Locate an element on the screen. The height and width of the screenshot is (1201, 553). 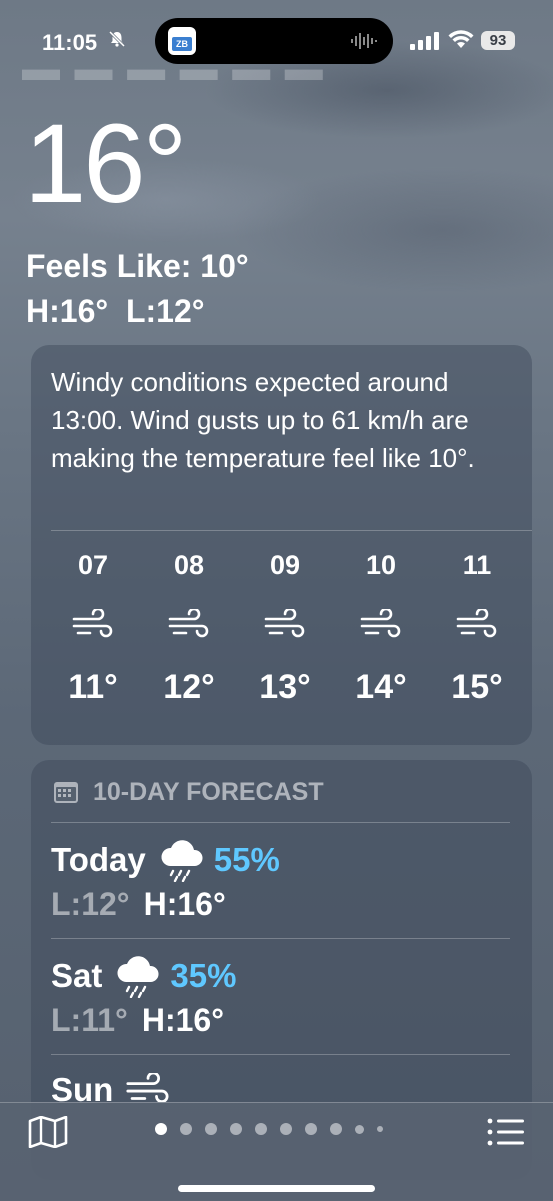
hour-label: 07 is located at coordinates (93, 565).